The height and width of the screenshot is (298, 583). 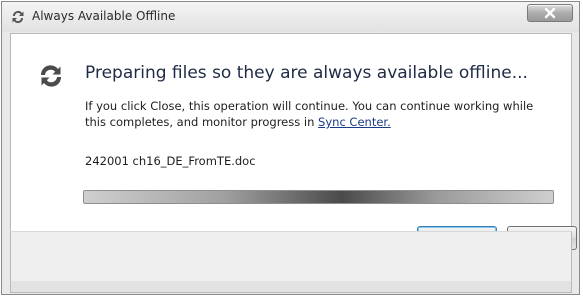 I want to click on dialog-bottom-edge, so click(x=291, y=287).